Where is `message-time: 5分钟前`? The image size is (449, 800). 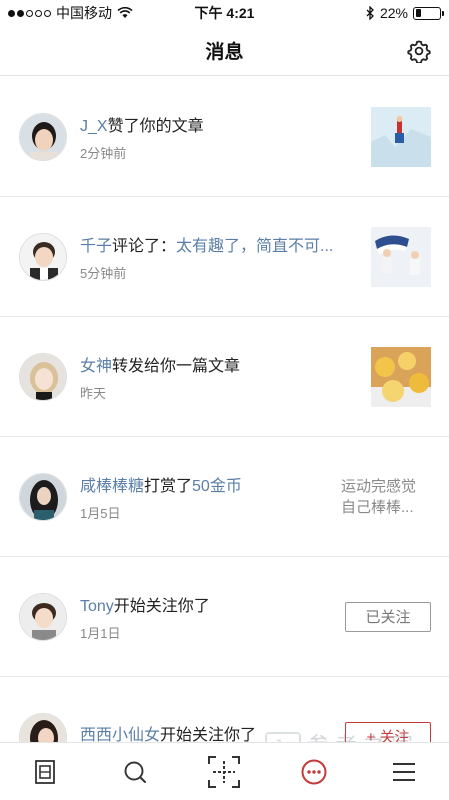 message-time: 5分钟前 is located at coordinates (103, 273).